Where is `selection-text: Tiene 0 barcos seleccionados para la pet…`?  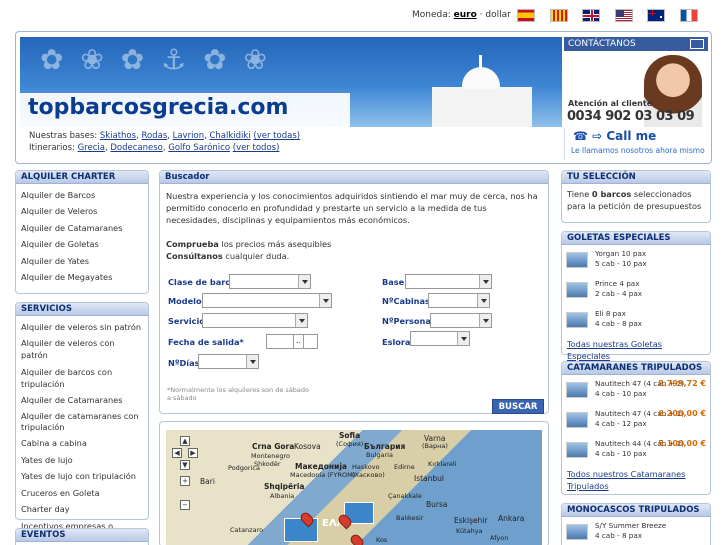
selection-text: Tiene 0 barcos seleccionados para la pet… is located at coordinates (634, 200).